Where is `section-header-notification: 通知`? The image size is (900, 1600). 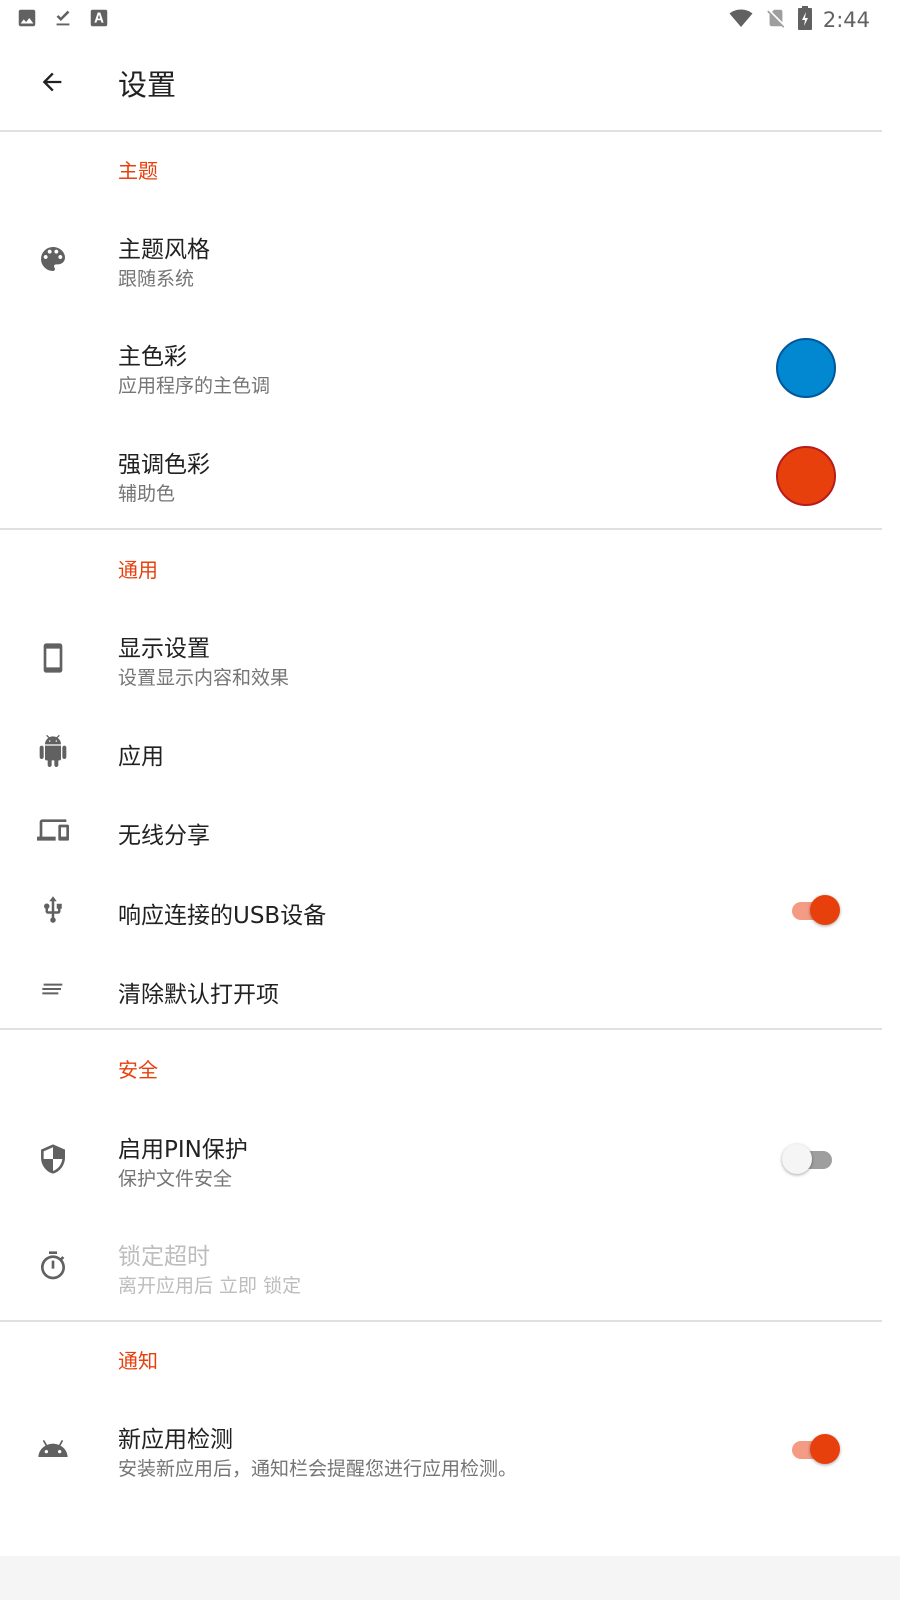
section-header-notification: 通知 is located at coordinates (138, 1361).